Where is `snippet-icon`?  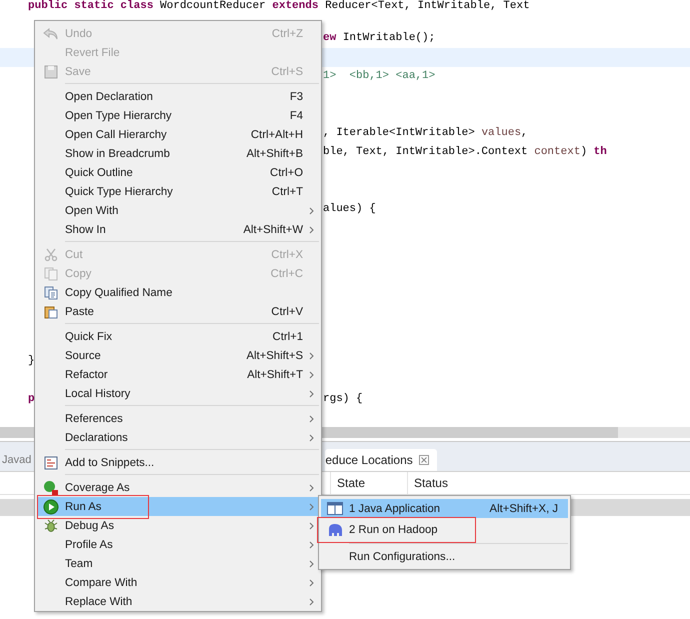
snippet-icon is located at coordinates (51, 463).